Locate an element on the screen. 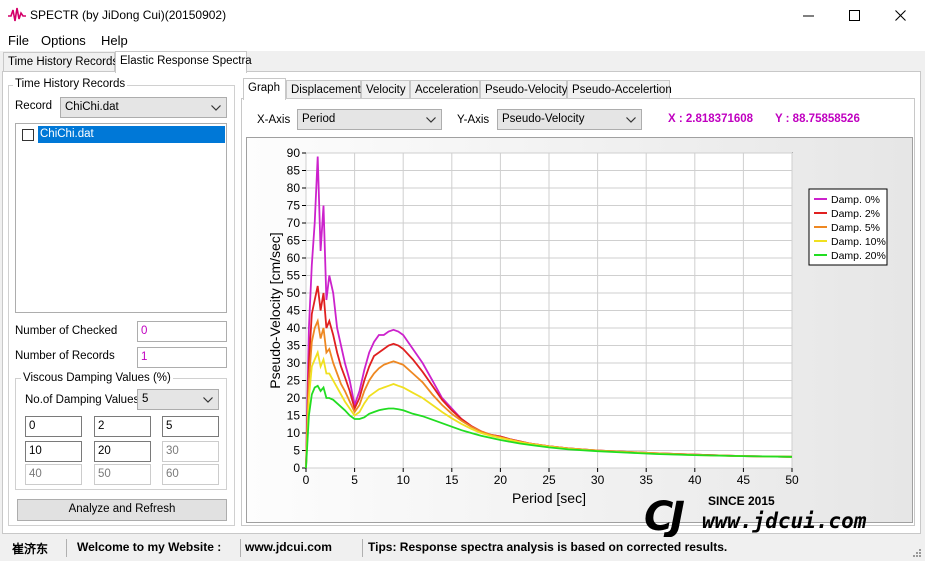 This screenshot has height=561, width=925. tab-time-history-records: Time History Records is located at coordinates (60, 62).